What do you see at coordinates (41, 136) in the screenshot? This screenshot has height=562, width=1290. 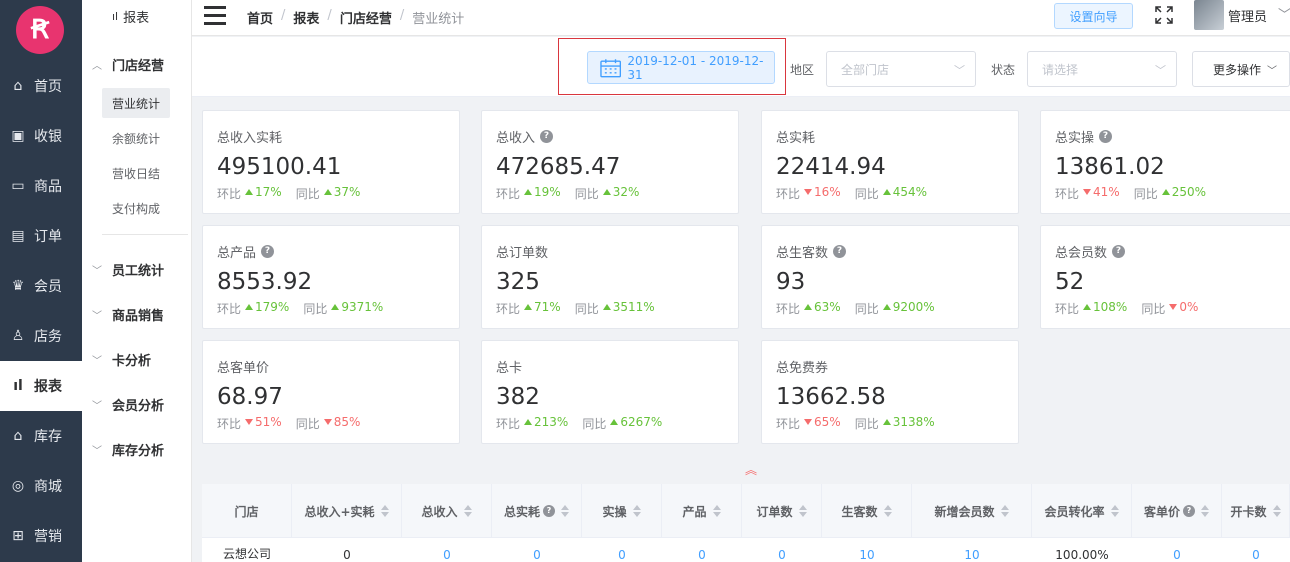 I see `nav-item-1: ▣ 收银` at bounding box center [41, 136].